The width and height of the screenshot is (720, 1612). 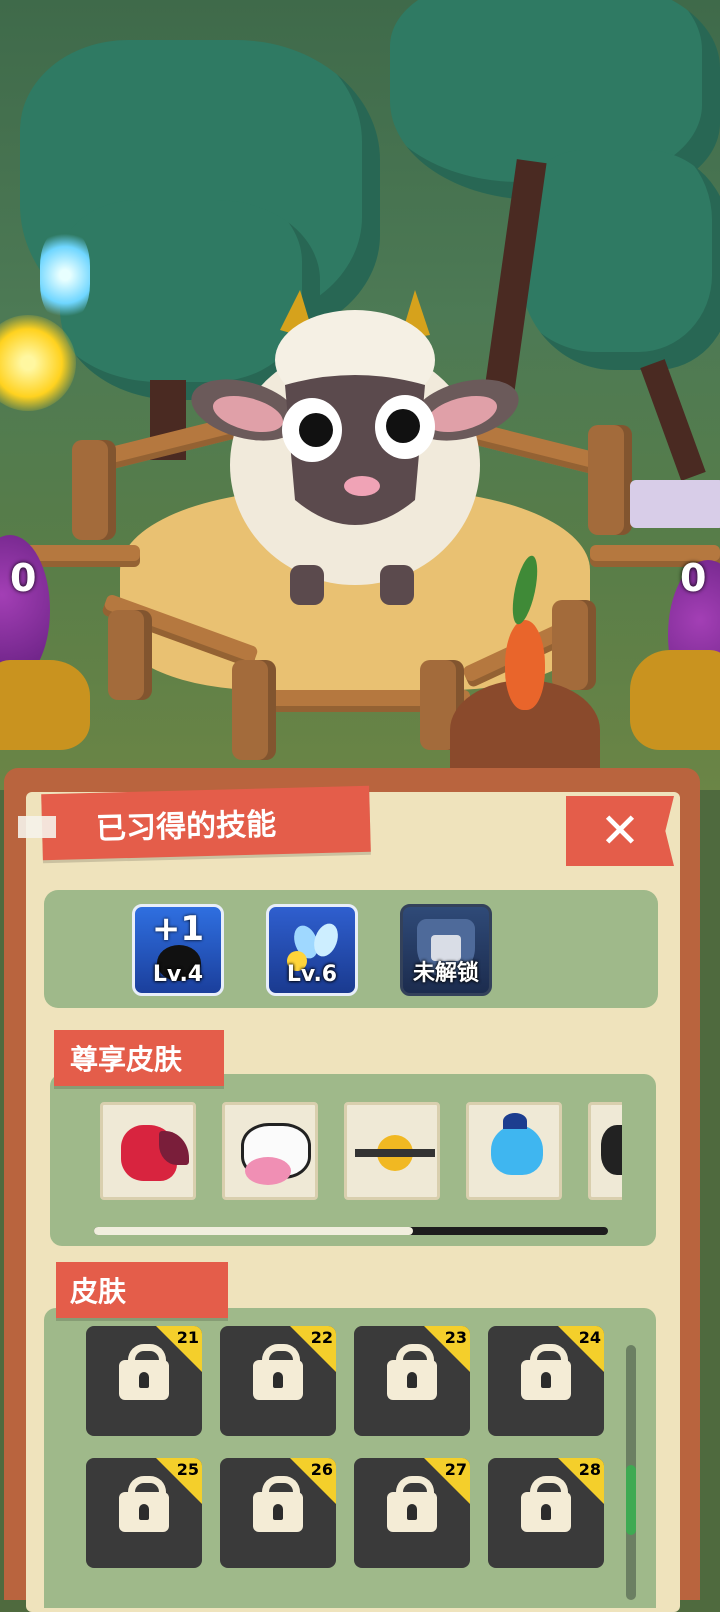 I want to click on panel-title: 已习得的技能, so click(x=206, y=823).